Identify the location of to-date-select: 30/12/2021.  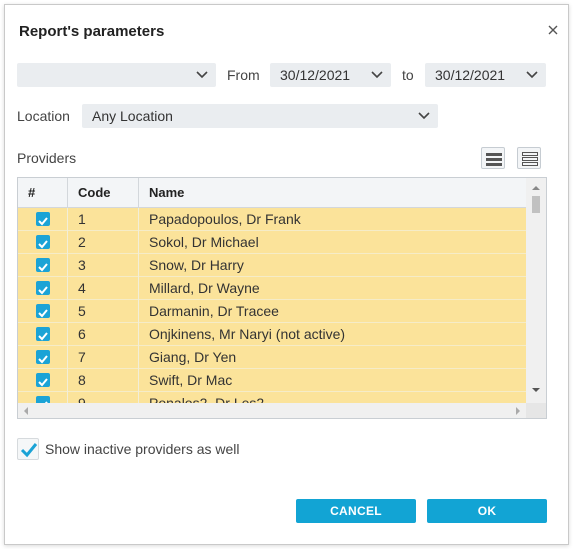
(485, 75).